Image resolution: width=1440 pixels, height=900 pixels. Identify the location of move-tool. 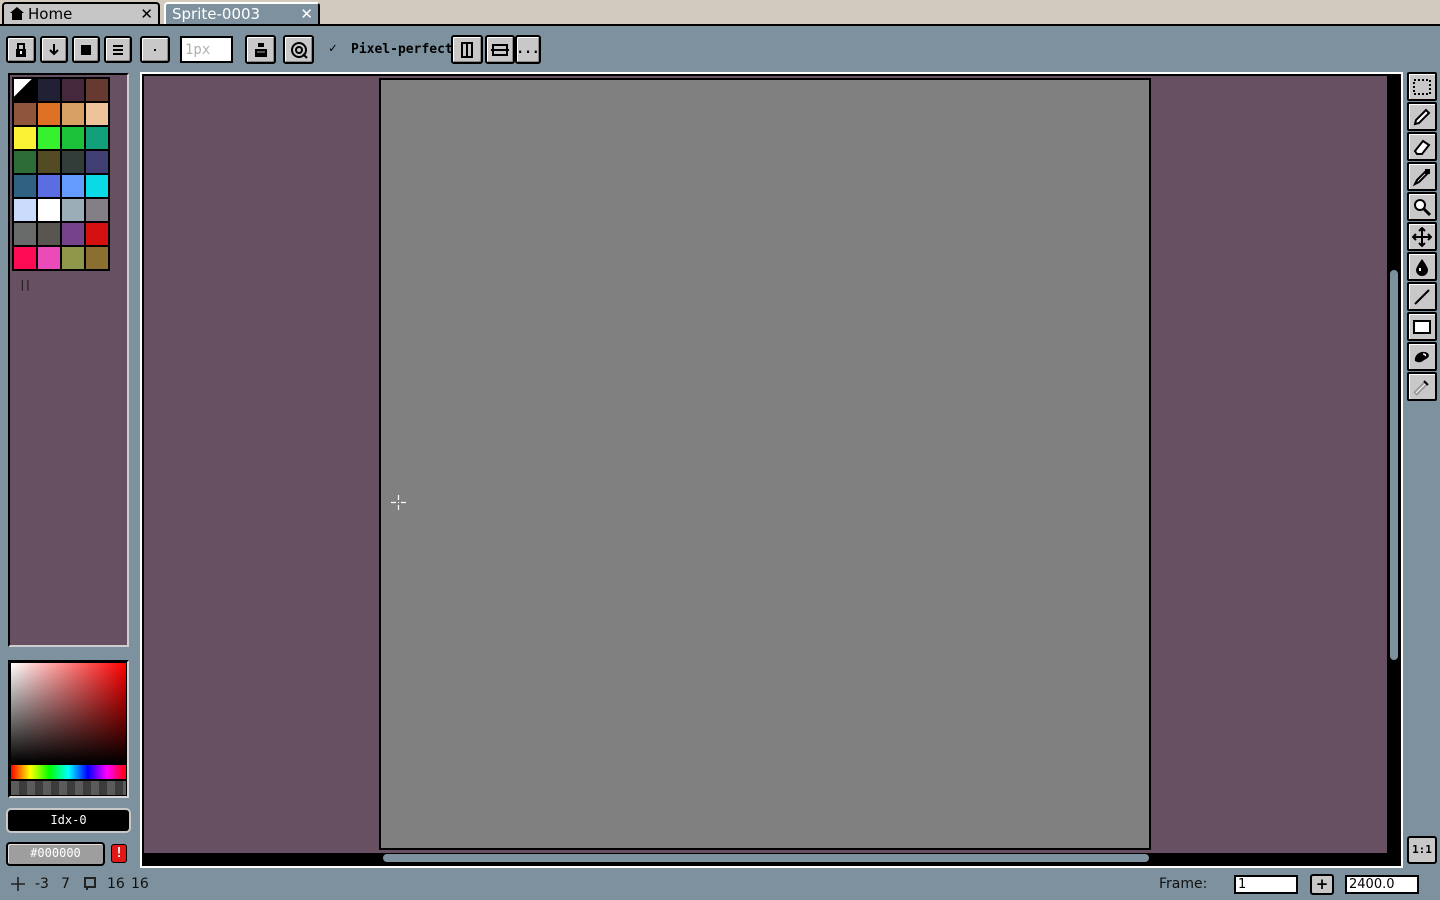
(1422, 236).